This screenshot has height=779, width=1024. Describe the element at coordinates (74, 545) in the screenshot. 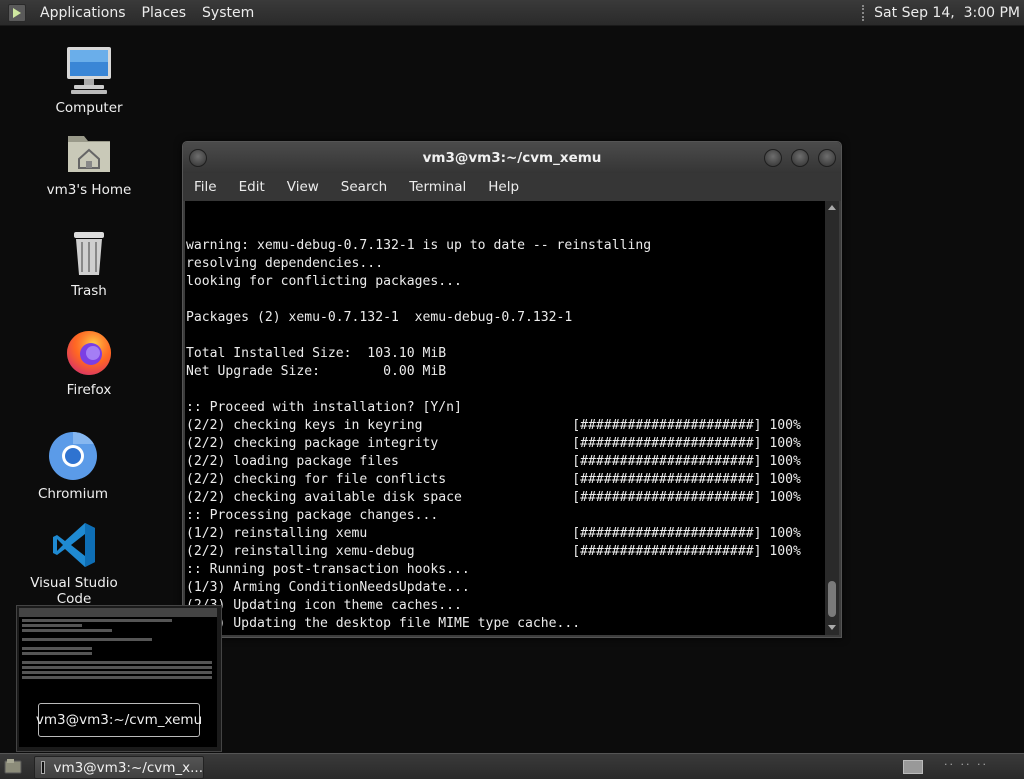

I see `vscode-icon` at that location.